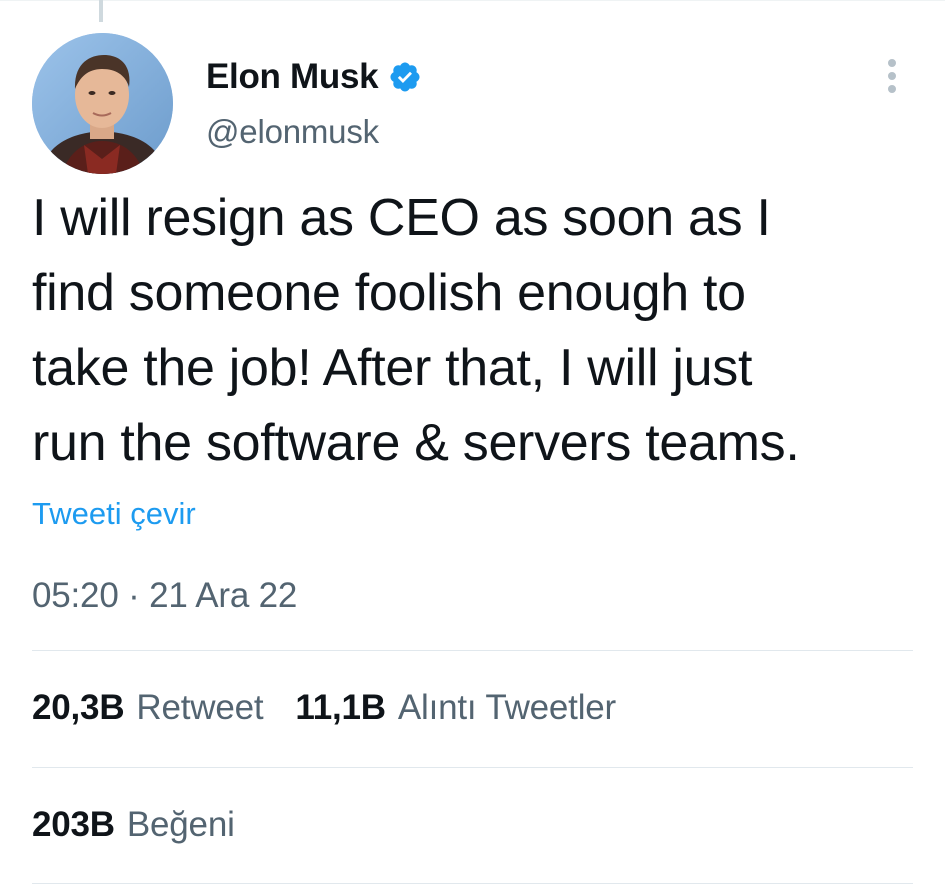  Describe the element at coordinates (78, 707) in the screenshot. I see `retweets-count: 20,3B` at that location.